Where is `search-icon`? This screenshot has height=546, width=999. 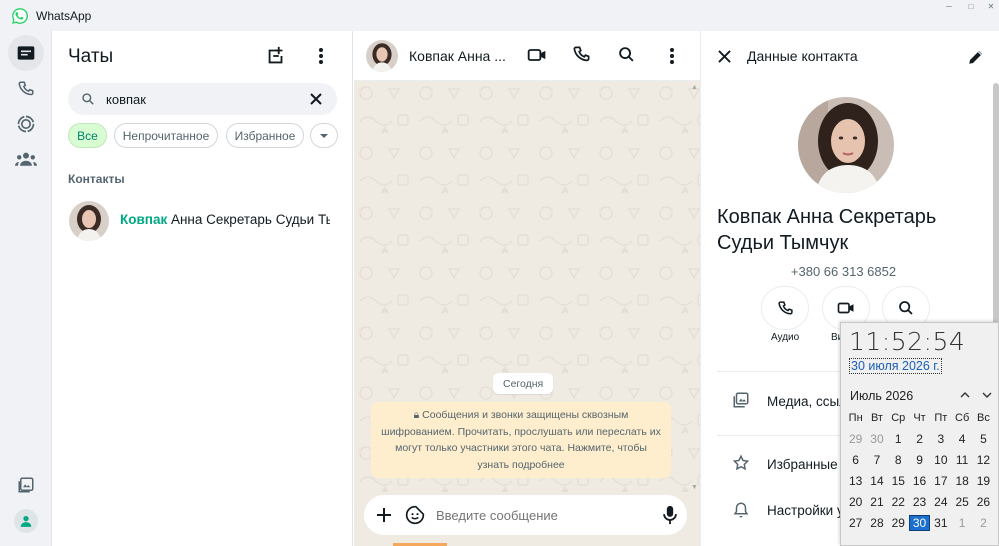
search-icon is located at coordinates (88, 99).